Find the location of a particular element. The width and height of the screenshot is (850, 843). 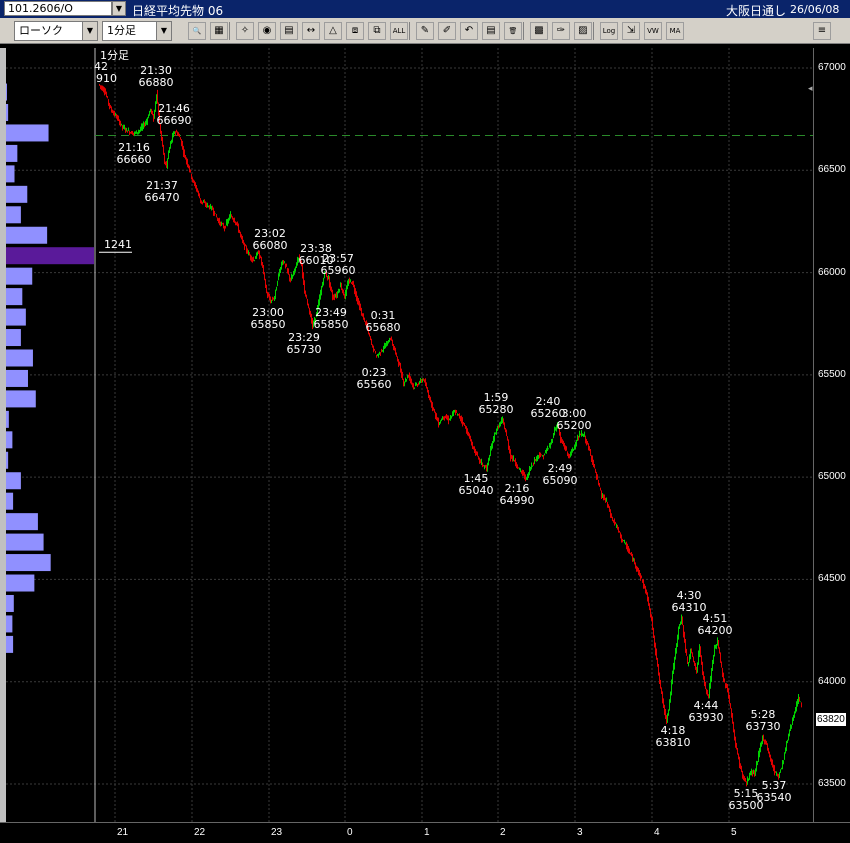

tool-b-icon: ◉ is located at coordinates (267, 31).